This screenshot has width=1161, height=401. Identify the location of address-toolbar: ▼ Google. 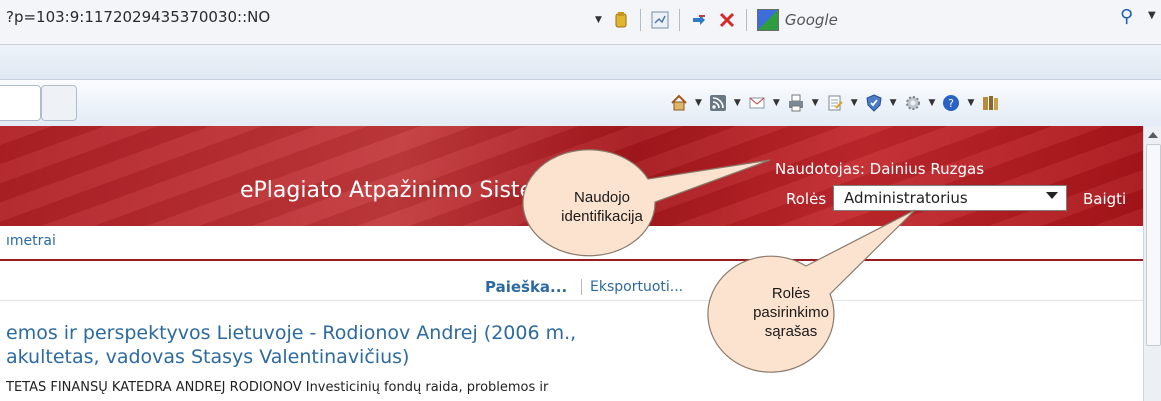
(716, 20).